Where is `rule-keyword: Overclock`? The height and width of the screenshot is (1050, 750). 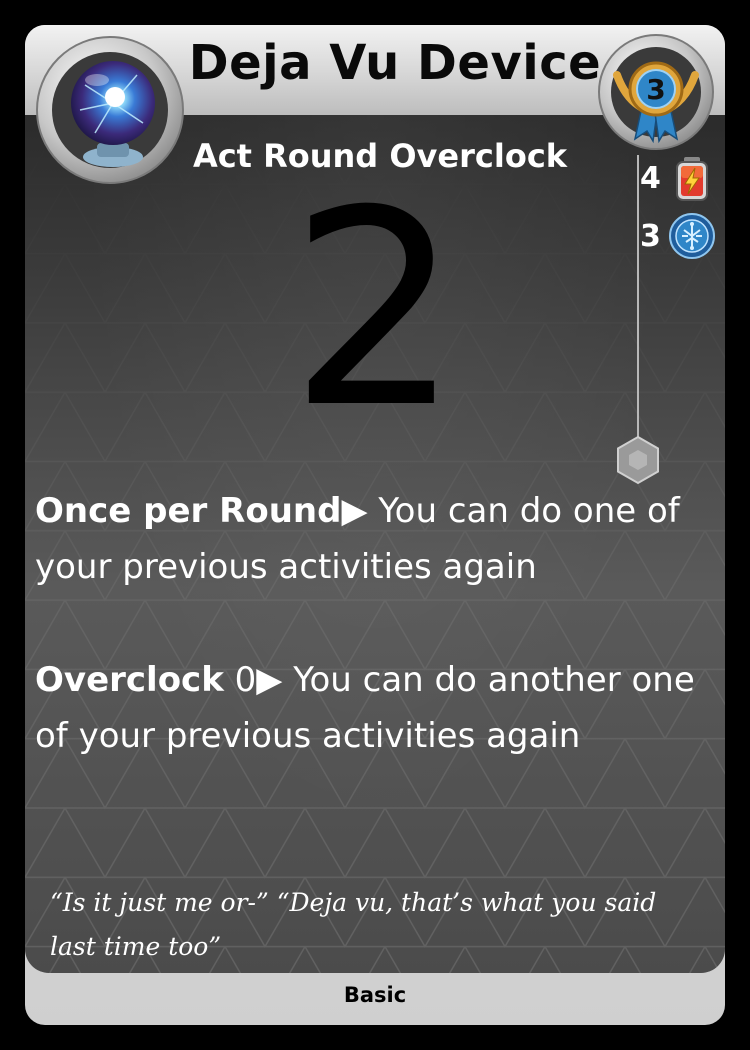
rule-keyword: Overclock is located at coordinates (129, 680).